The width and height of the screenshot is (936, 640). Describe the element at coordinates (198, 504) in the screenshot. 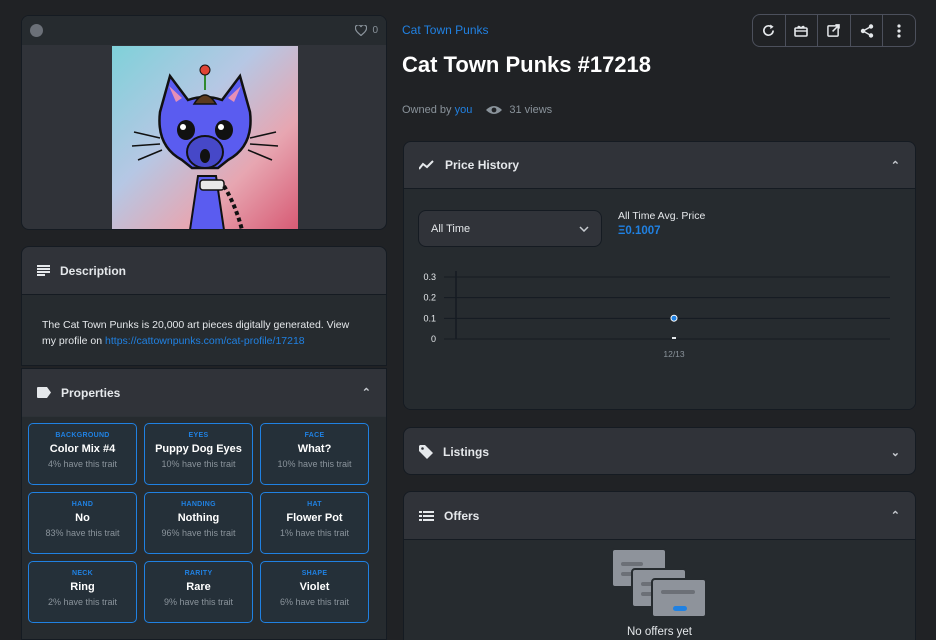

I see `trait-type: HANDING` at that location.